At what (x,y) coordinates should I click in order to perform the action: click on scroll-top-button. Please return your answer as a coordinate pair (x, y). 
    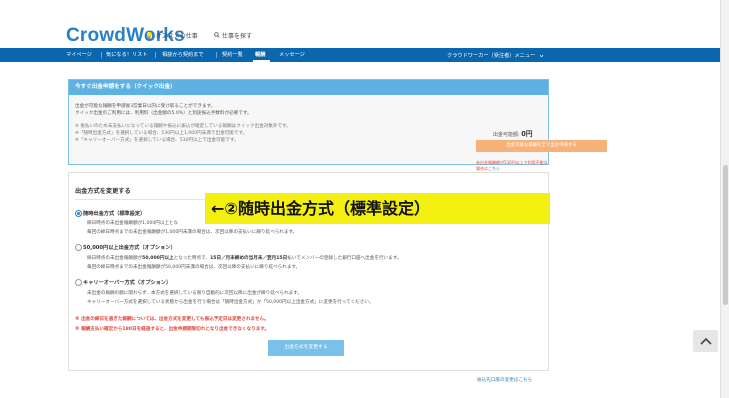
    Looking at the image, I should click on (705, 341).